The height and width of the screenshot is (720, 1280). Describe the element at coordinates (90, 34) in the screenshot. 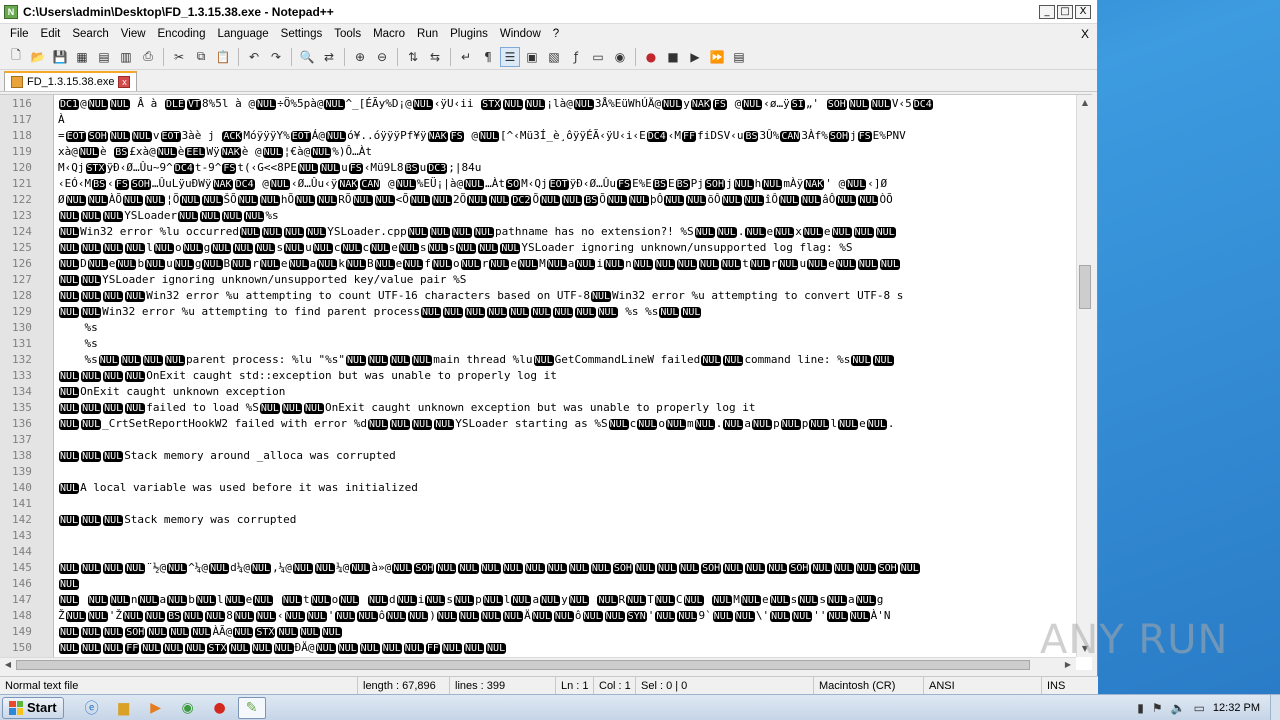

I see `menu-search: Search` at that location.